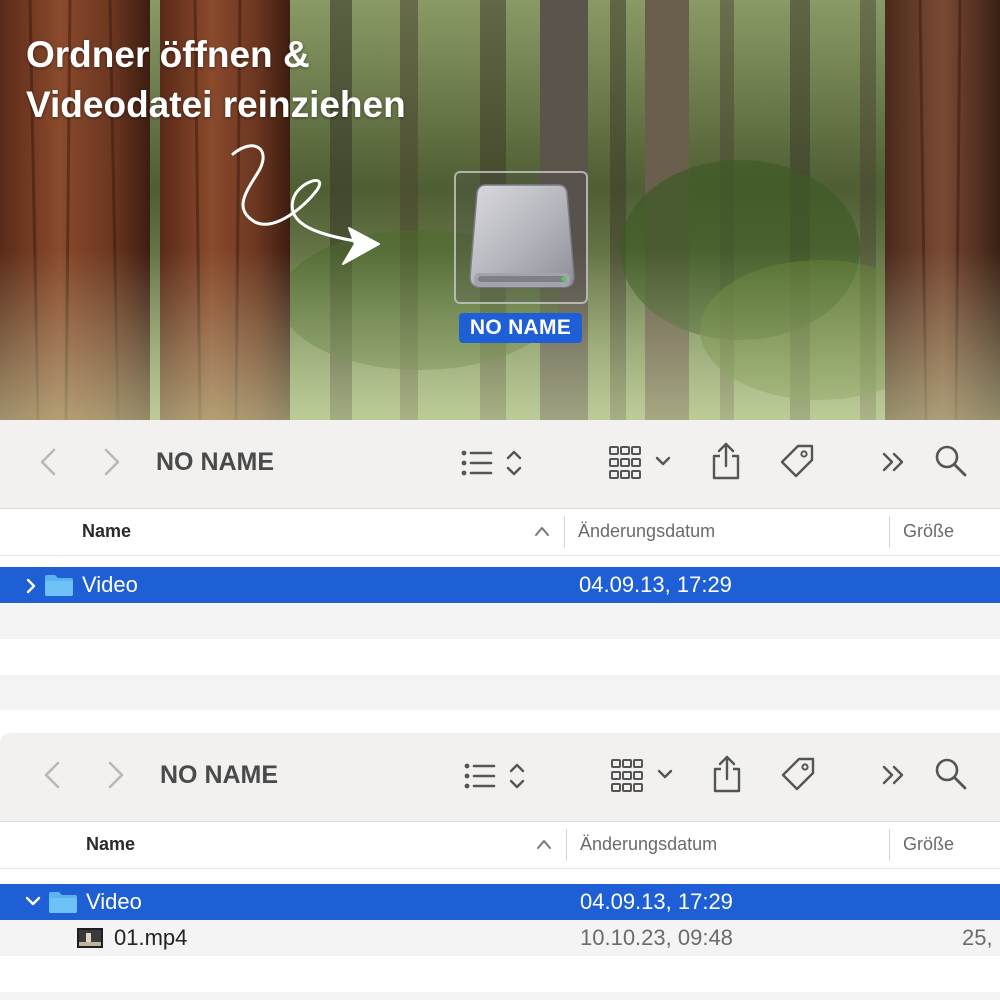 The width and height of the screenshot is (1000, 1000). What do you see at coordinates (500, 721) in the screenshot?
I see `divider-gap` at bounding box center [500, 721].